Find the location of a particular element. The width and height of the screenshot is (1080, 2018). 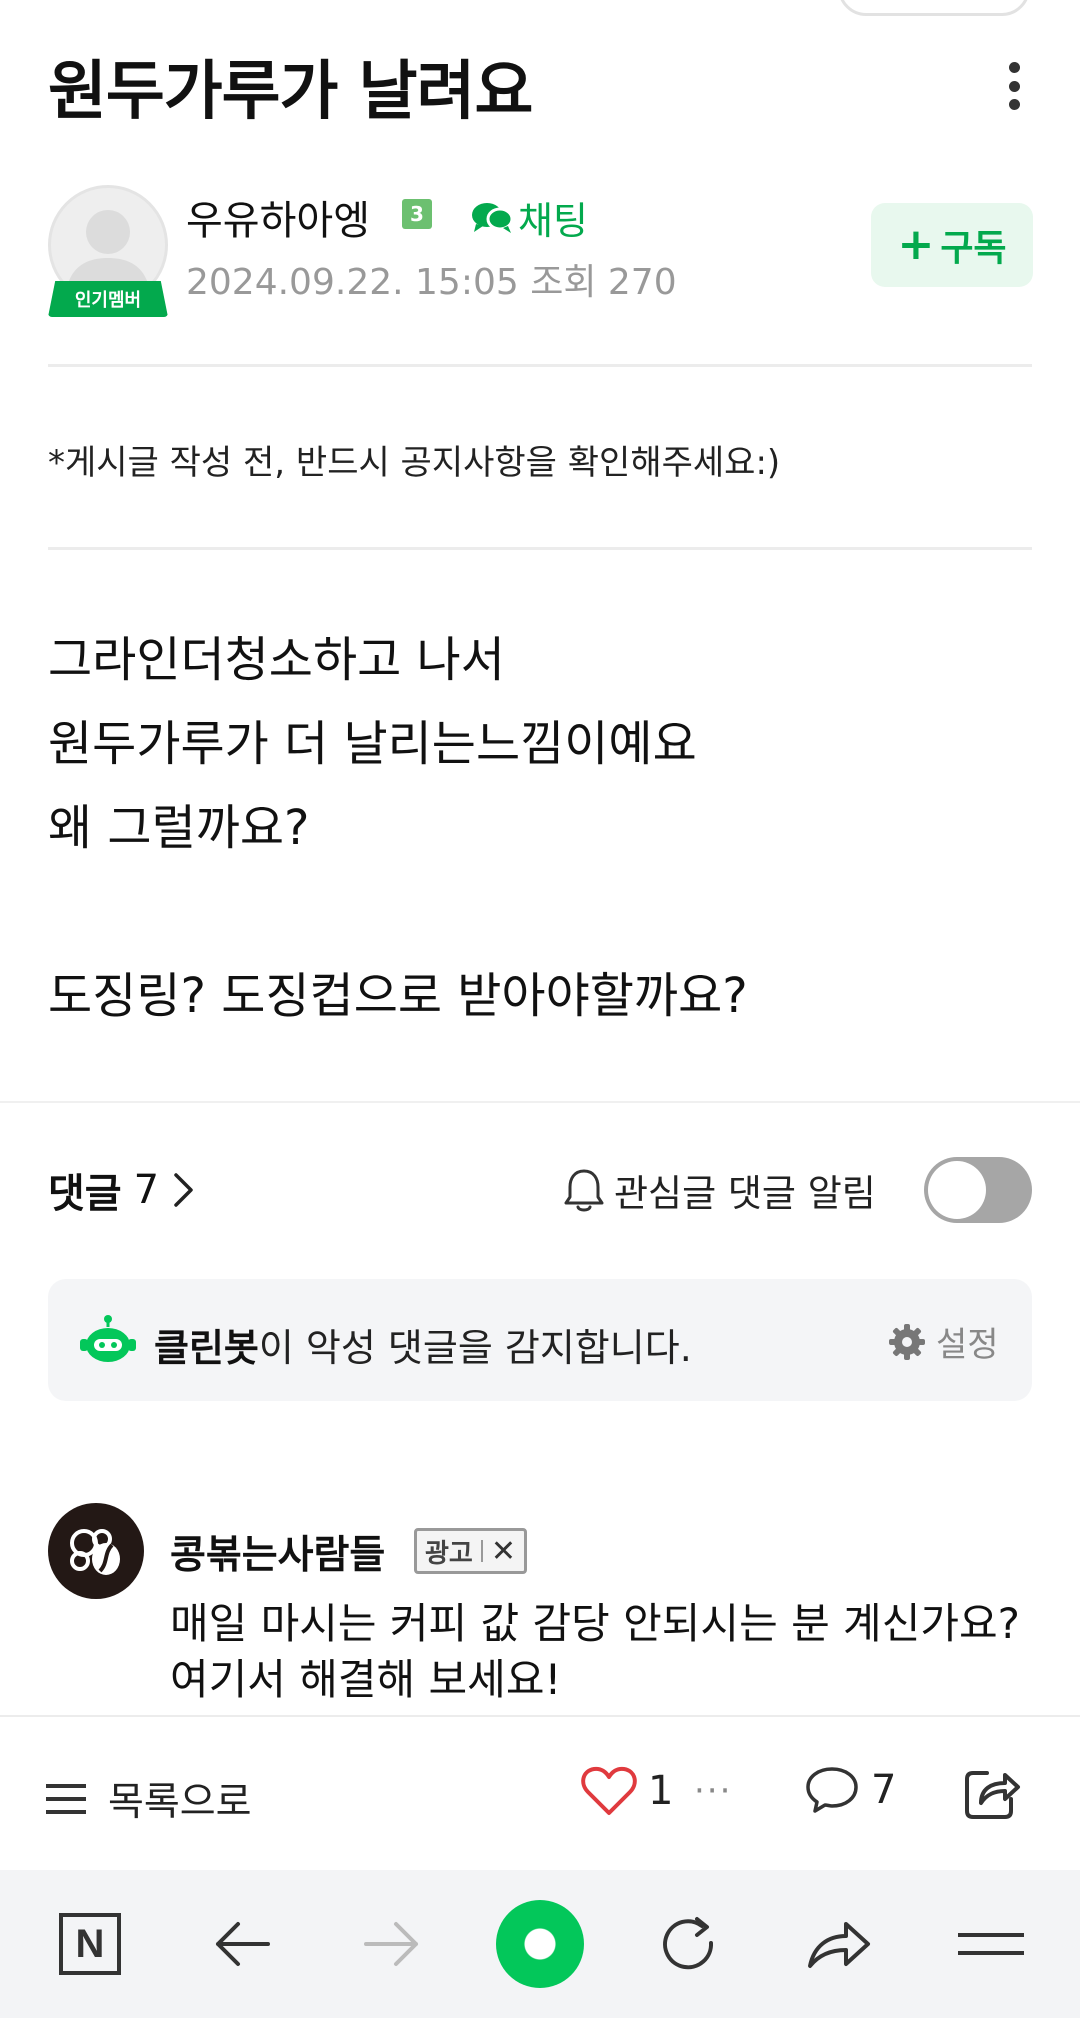

hamburger-menu-icon is located at coordinates (66, 1799).